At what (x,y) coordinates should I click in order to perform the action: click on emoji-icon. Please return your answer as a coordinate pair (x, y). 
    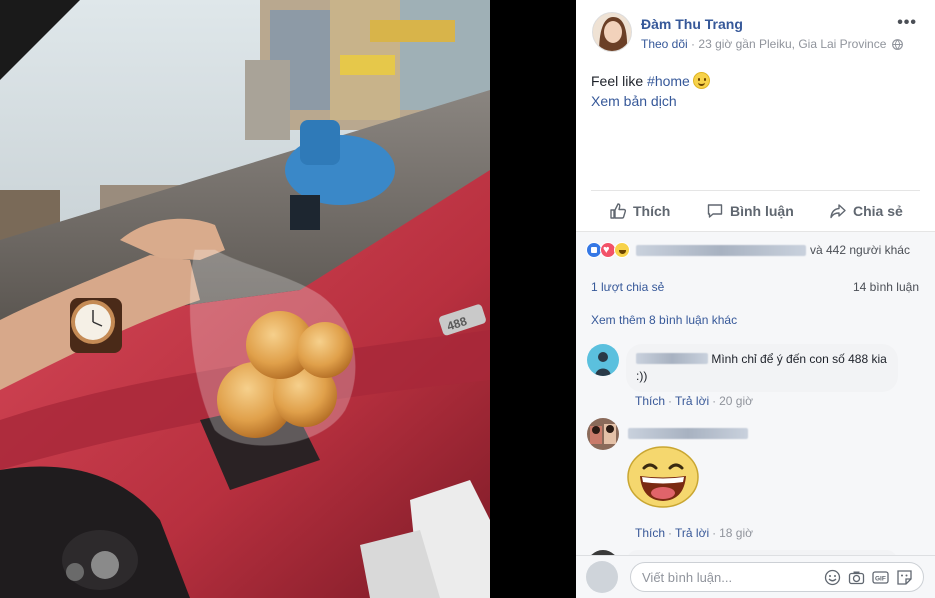
    Looking at the image, I should click on (832, 577).